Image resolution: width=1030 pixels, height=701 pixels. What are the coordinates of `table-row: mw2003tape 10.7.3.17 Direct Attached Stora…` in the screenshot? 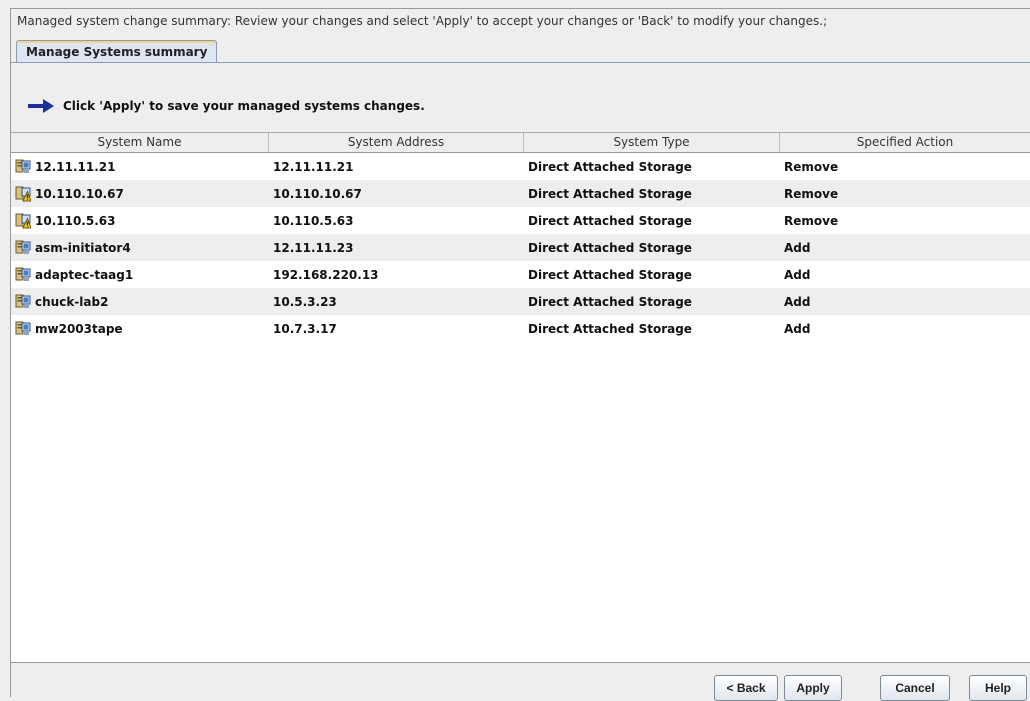 It's located at (520, 328).